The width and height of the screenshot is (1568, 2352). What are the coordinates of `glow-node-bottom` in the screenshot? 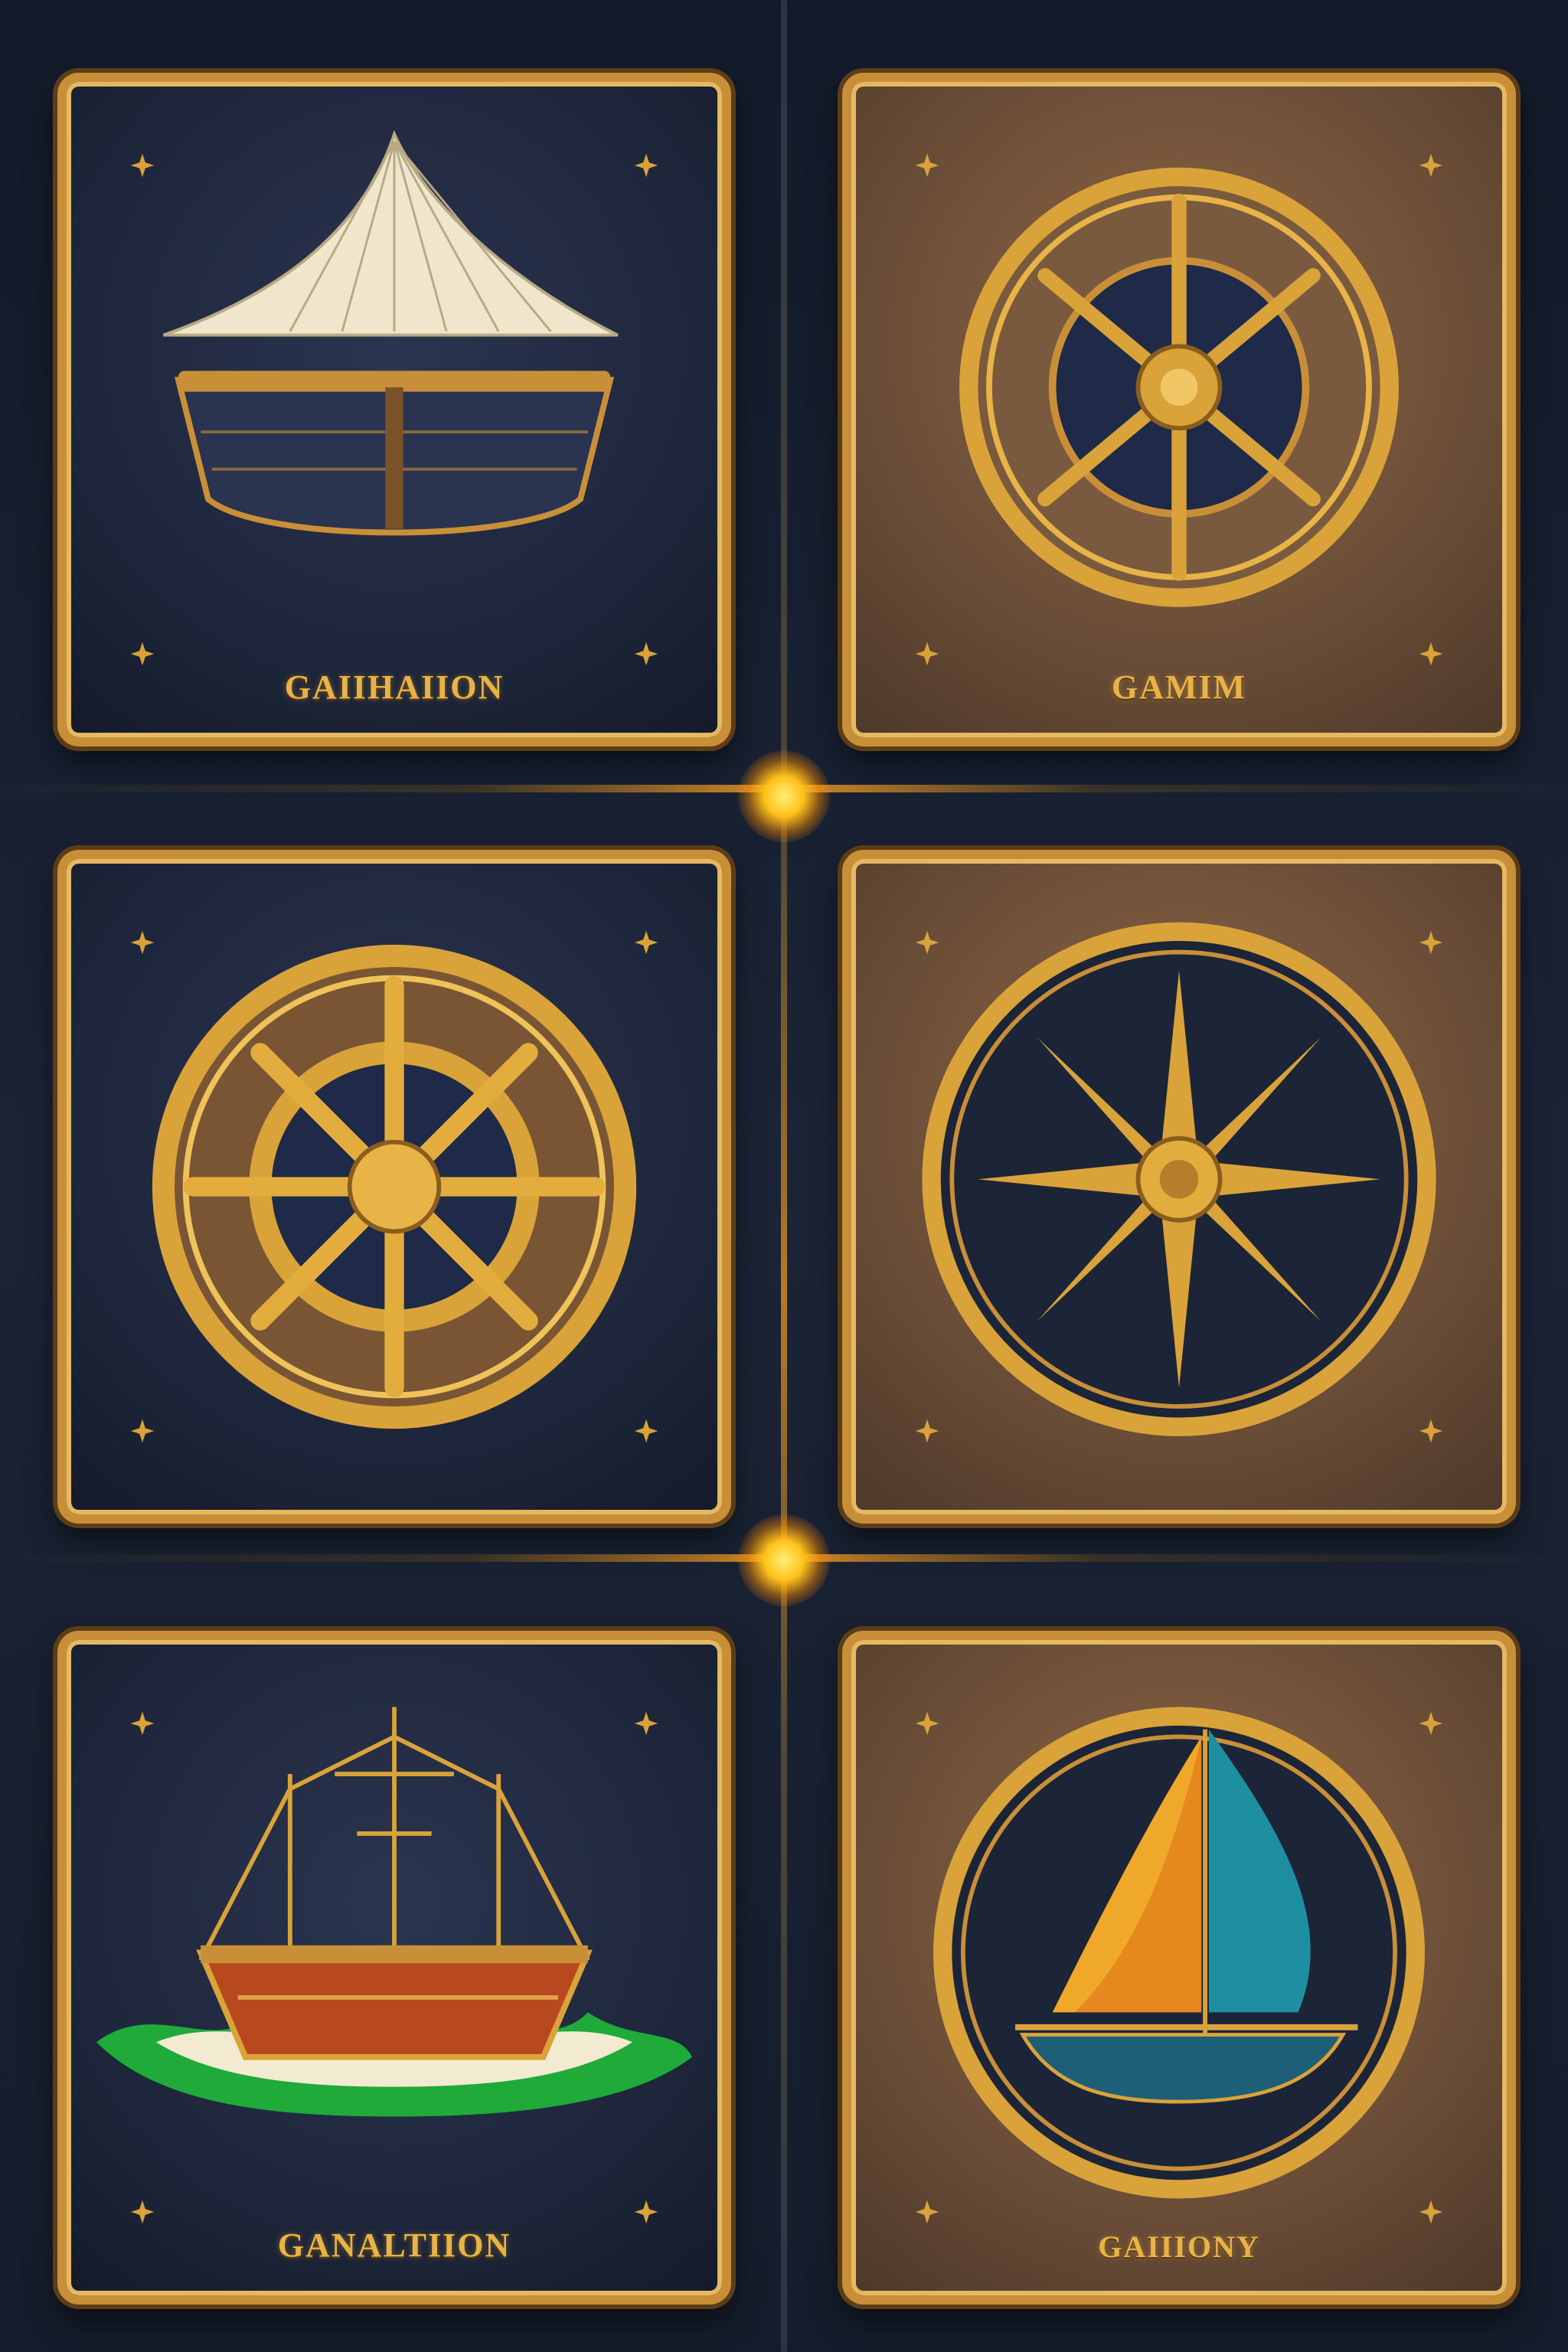 It's located at (784, 1560).